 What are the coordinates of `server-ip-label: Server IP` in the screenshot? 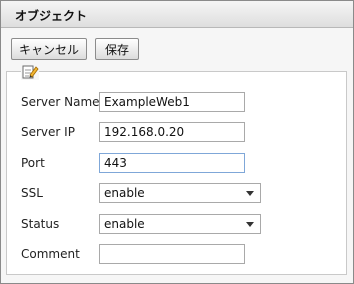 It's located at (48, 132).